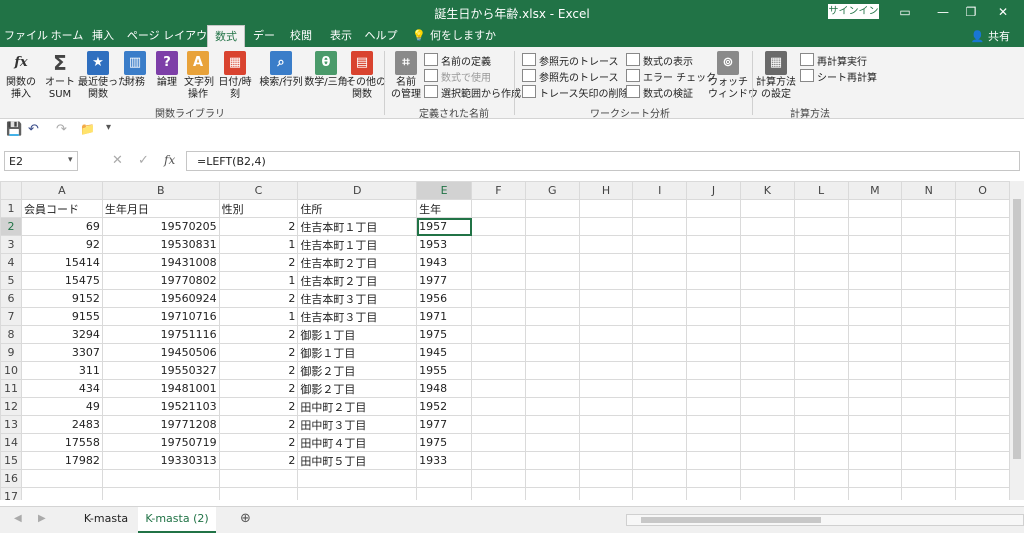 This screenshot has width=1024, height=533. Describe the element at coordinates (258, 208) in the screenshot. I see `cell: 性別` at that location.